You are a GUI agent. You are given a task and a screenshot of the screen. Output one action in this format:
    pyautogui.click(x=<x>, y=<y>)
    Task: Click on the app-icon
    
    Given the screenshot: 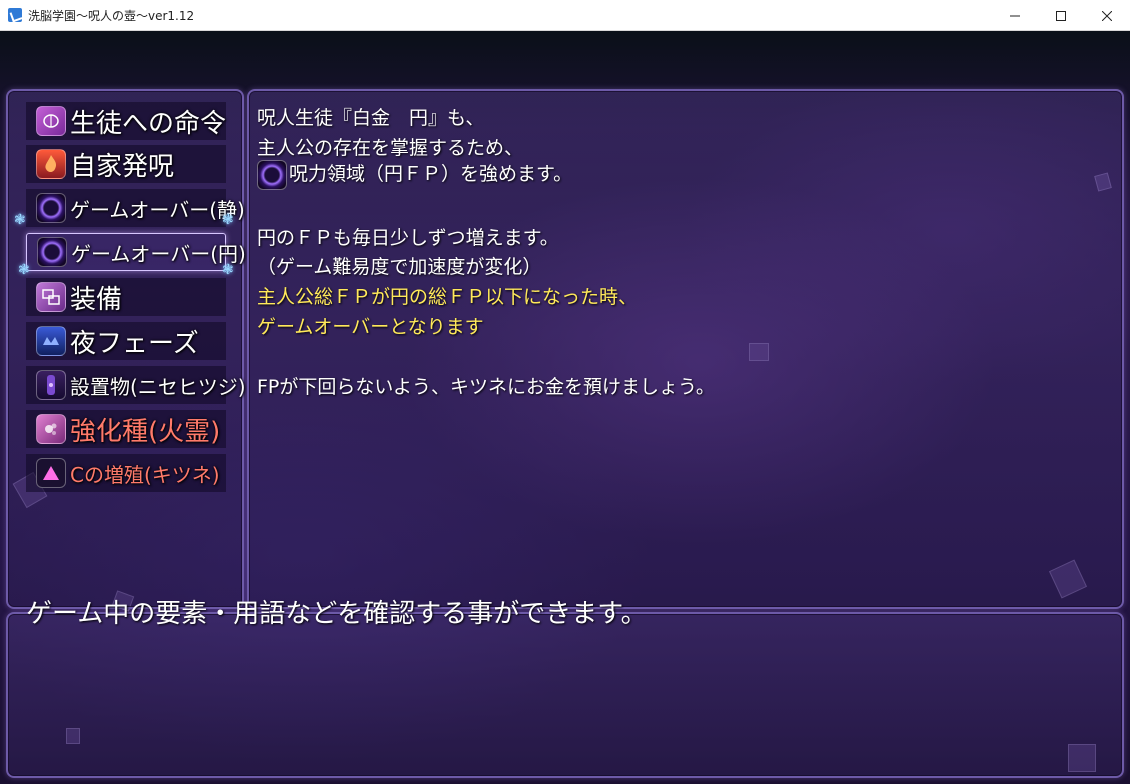 What is the action you would take?
    pyautogui.click(x=15, y=15)
    